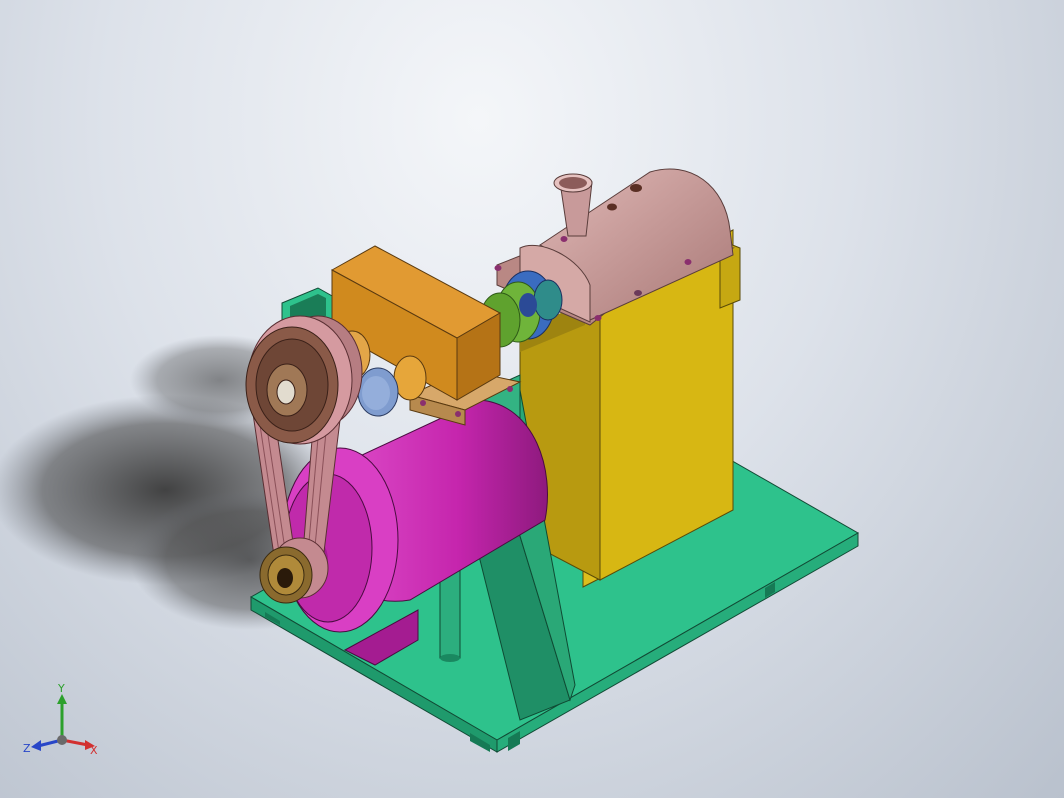  I want to click on y-arrow-icon, so click(62, 699).